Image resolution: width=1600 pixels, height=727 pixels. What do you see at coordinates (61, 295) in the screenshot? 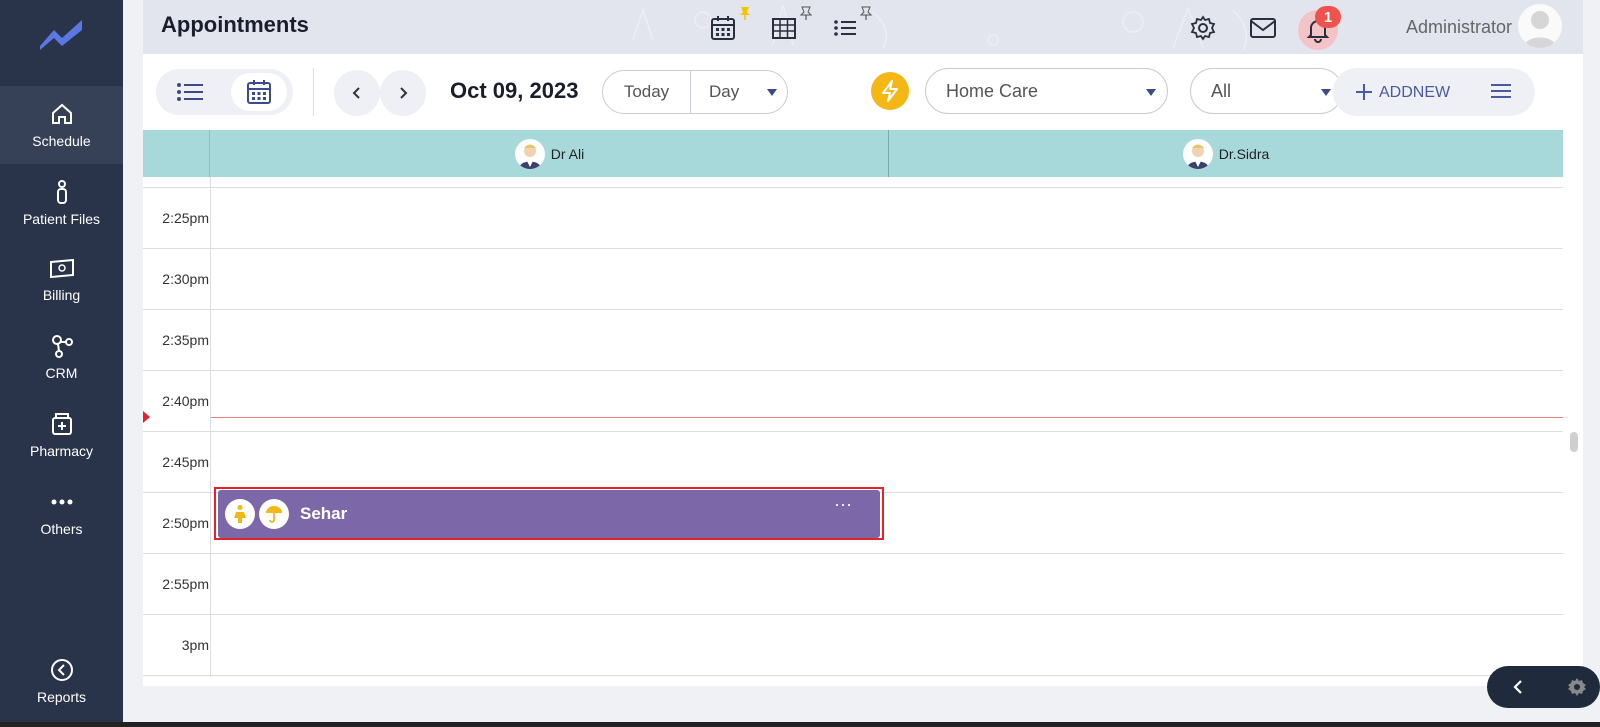
I see `sidebar-item-label: Billing` at bounding box center [61, 295].